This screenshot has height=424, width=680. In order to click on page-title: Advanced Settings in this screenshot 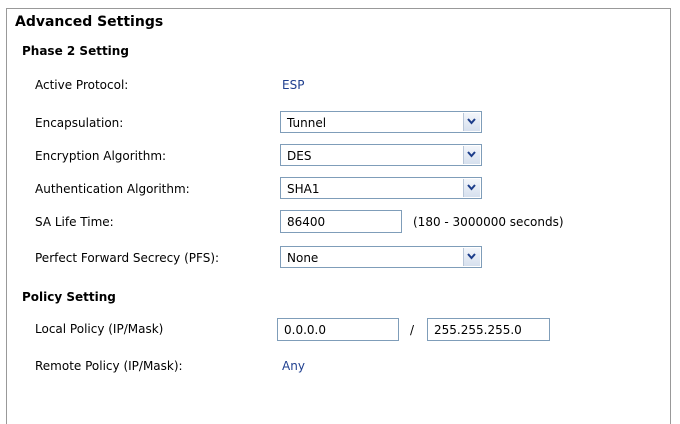, I will do `click(89, 22)`.